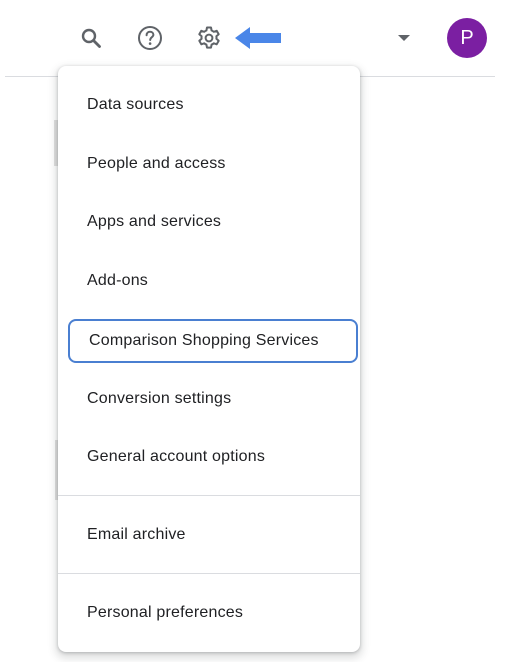  Describe the element at coordinates (209, 281) in the screenshot. I see `menu-item-add-ons: Add-ons` at that location.